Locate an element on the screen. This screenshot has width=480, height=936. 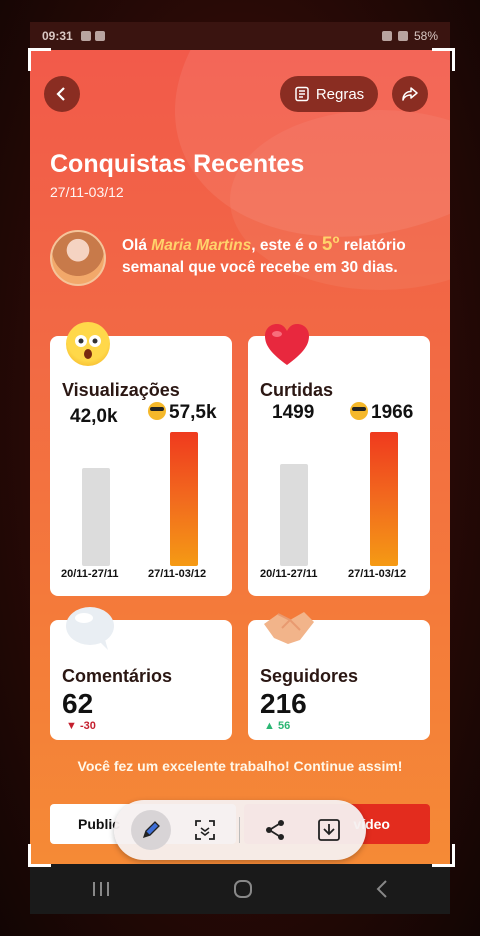
views-title: Visualizações is located at coordinates (121, 390).